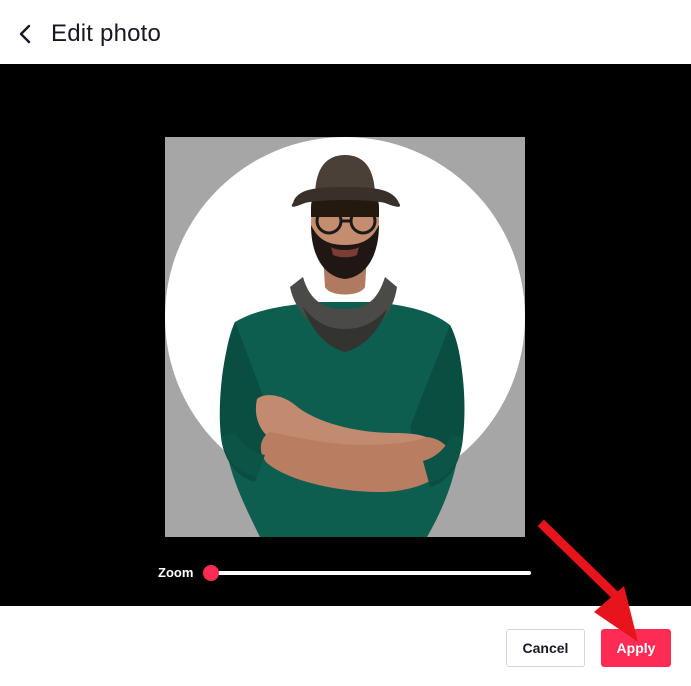 The image size is (691, 686). I want to click on page-title: Edit photo, so click(106, 33).